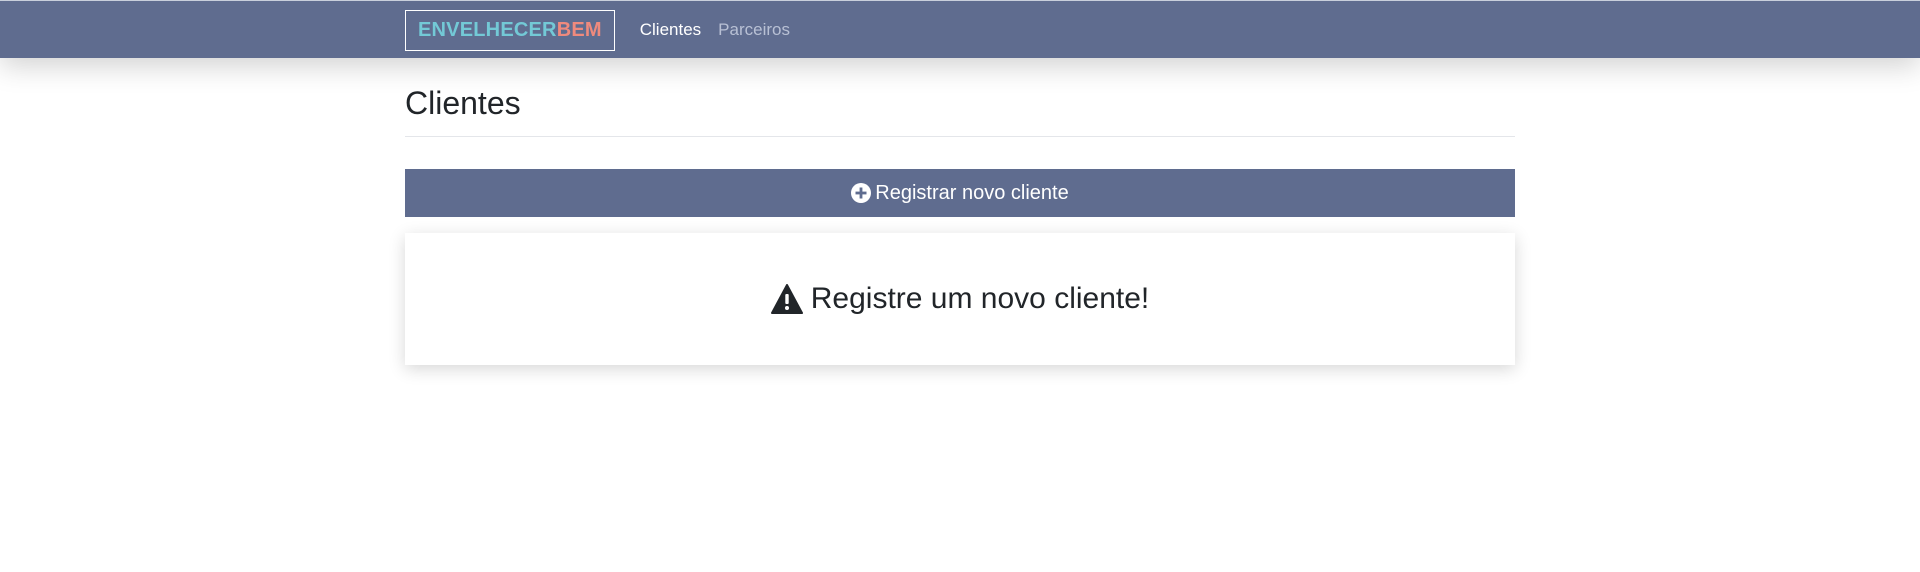  I want to click on brand-logo: ENVELHECER BEM, so click(510, 30).